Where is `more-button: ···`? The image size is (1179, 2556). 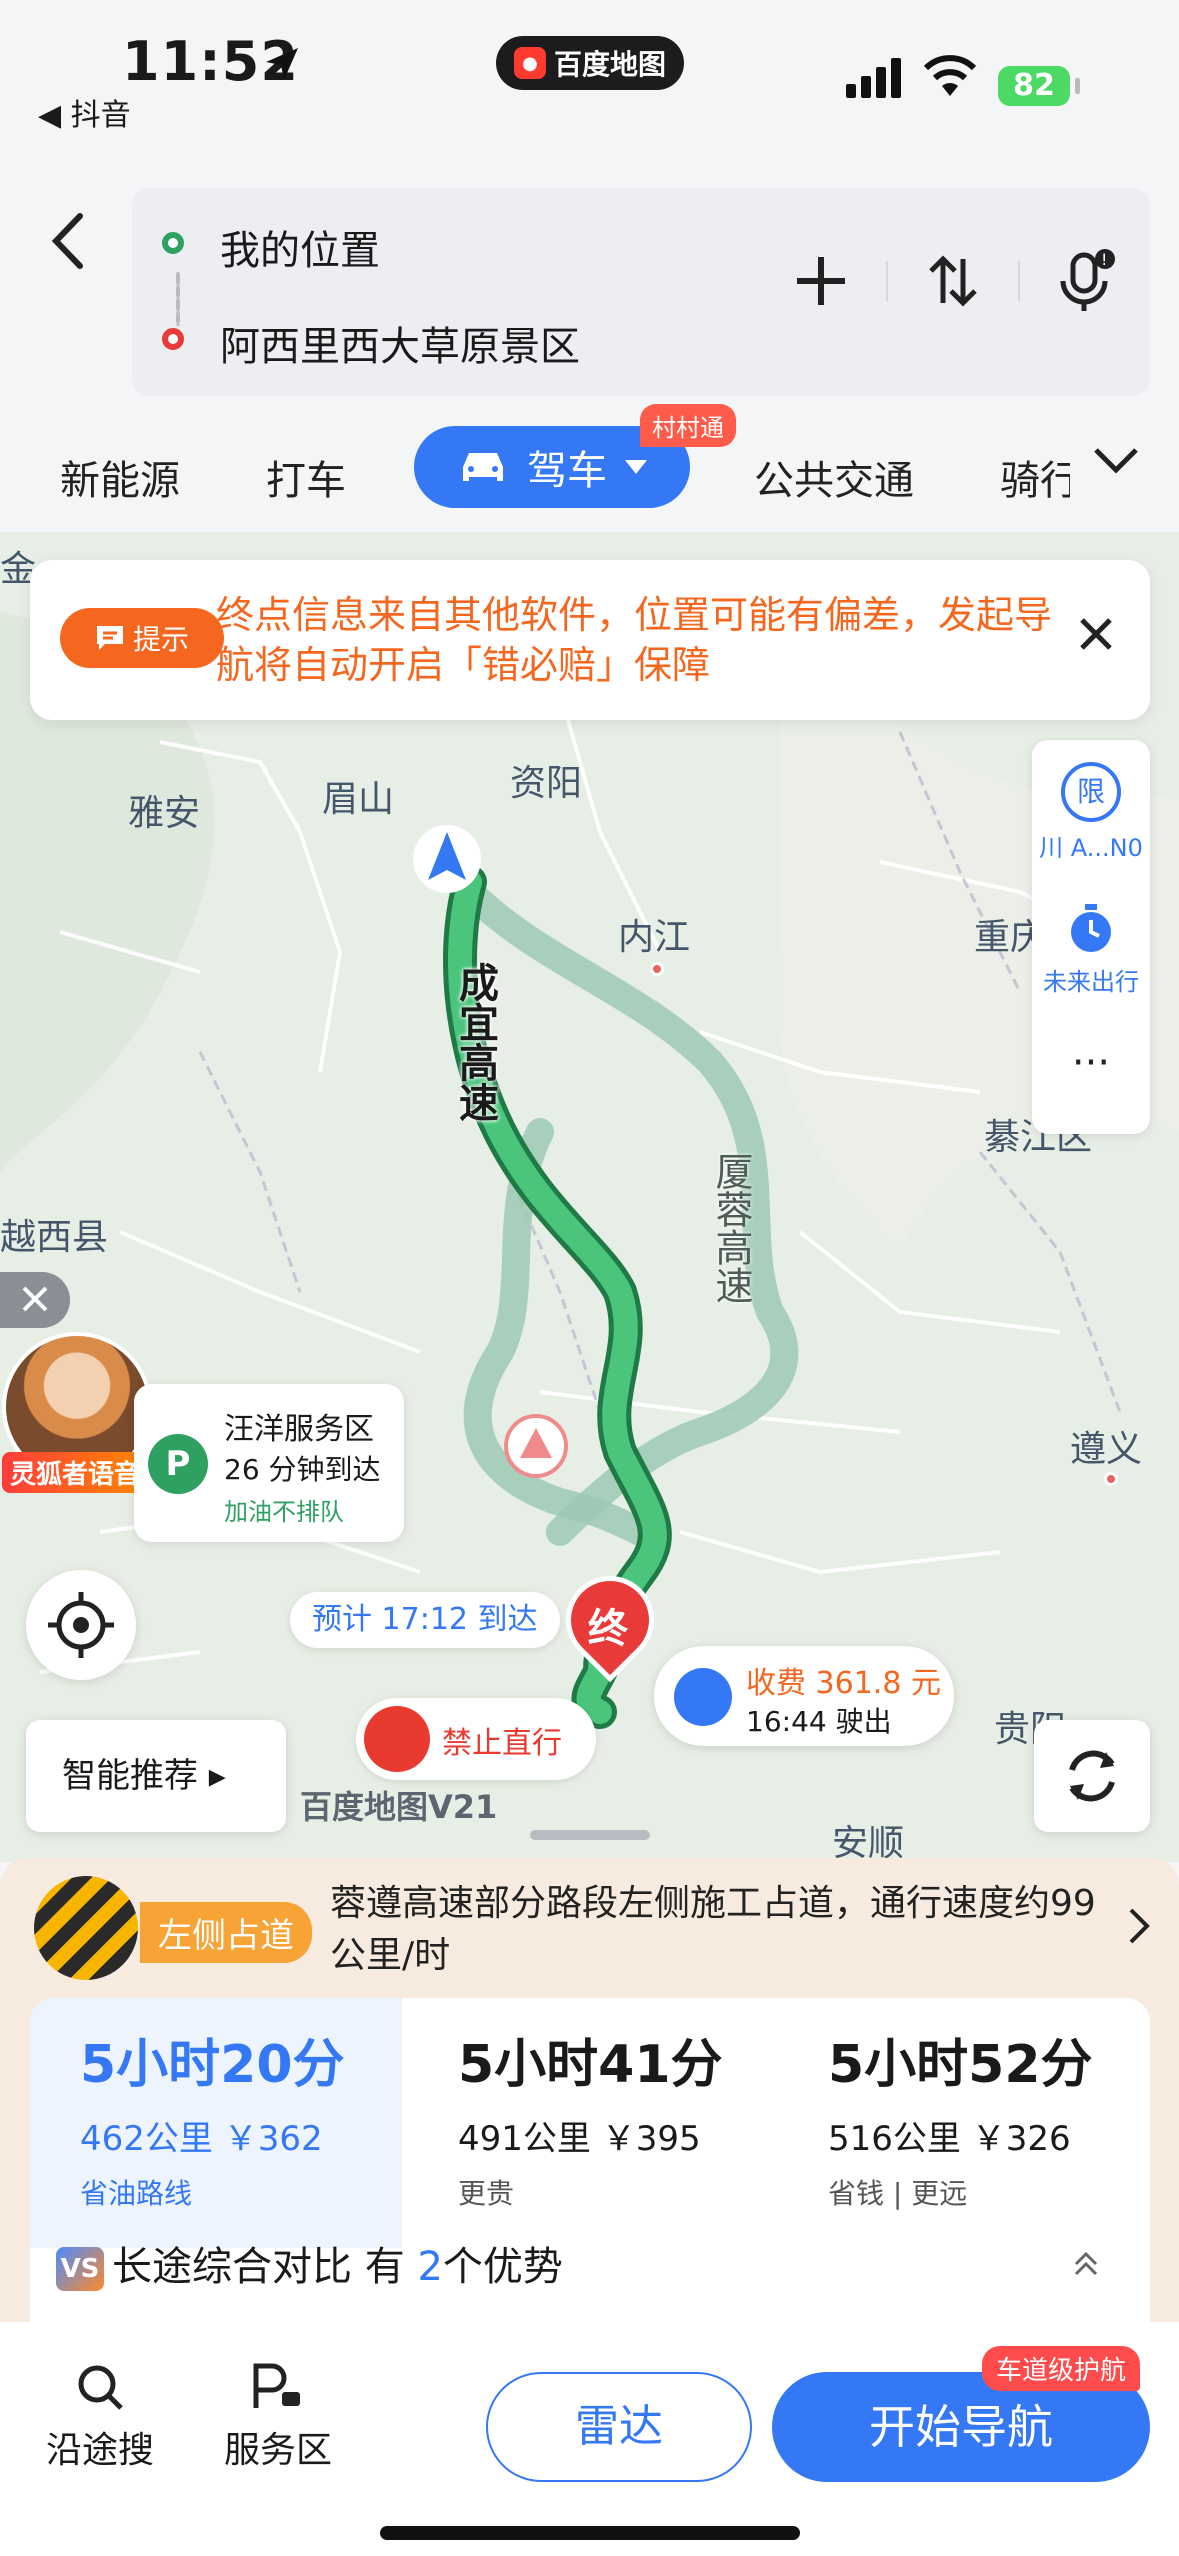 more-button: ··· is located at coordinates (1091, 1063).